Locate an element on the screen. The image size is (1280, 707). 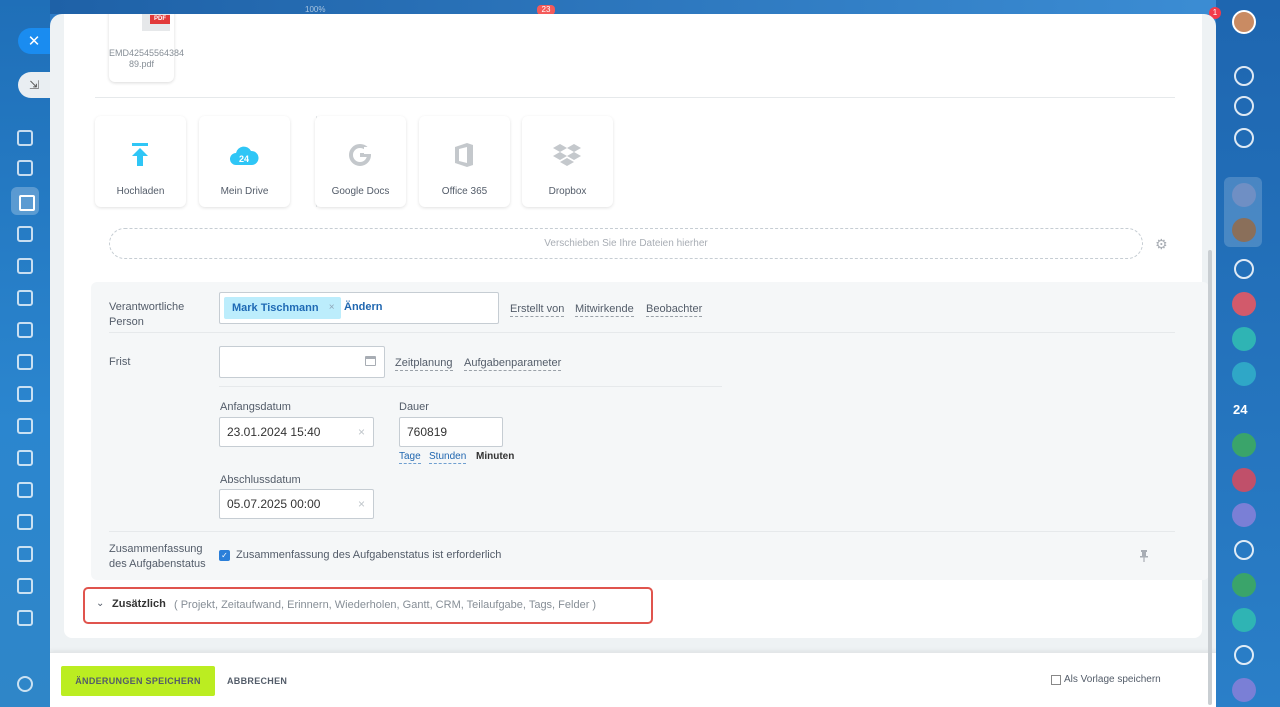
drive-icon is located at coordinates (25, 298).